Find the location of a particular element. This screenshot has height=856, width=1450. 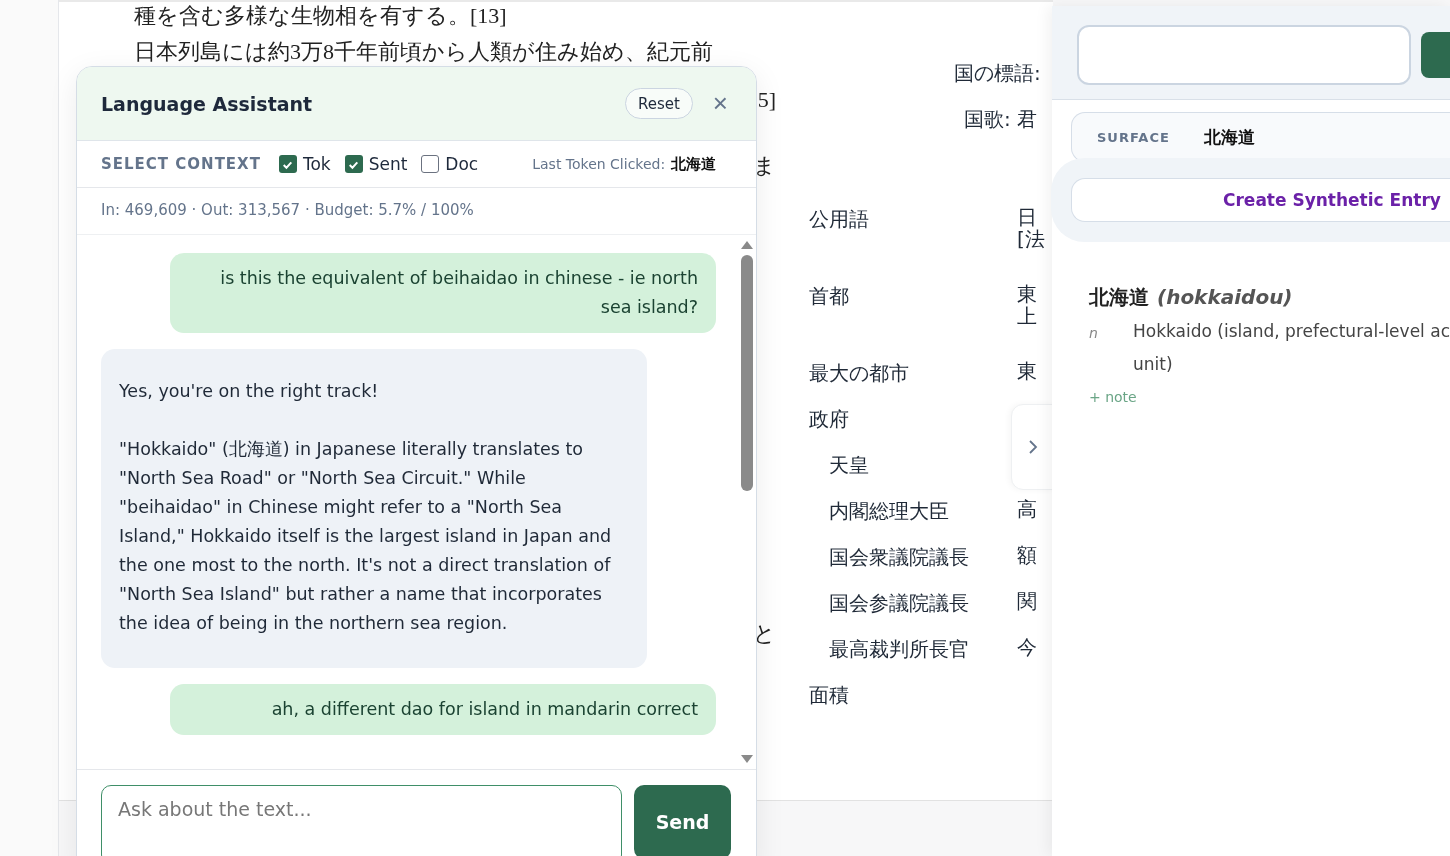

infobox-label: 公用語 is located at coordinates (839, 219).